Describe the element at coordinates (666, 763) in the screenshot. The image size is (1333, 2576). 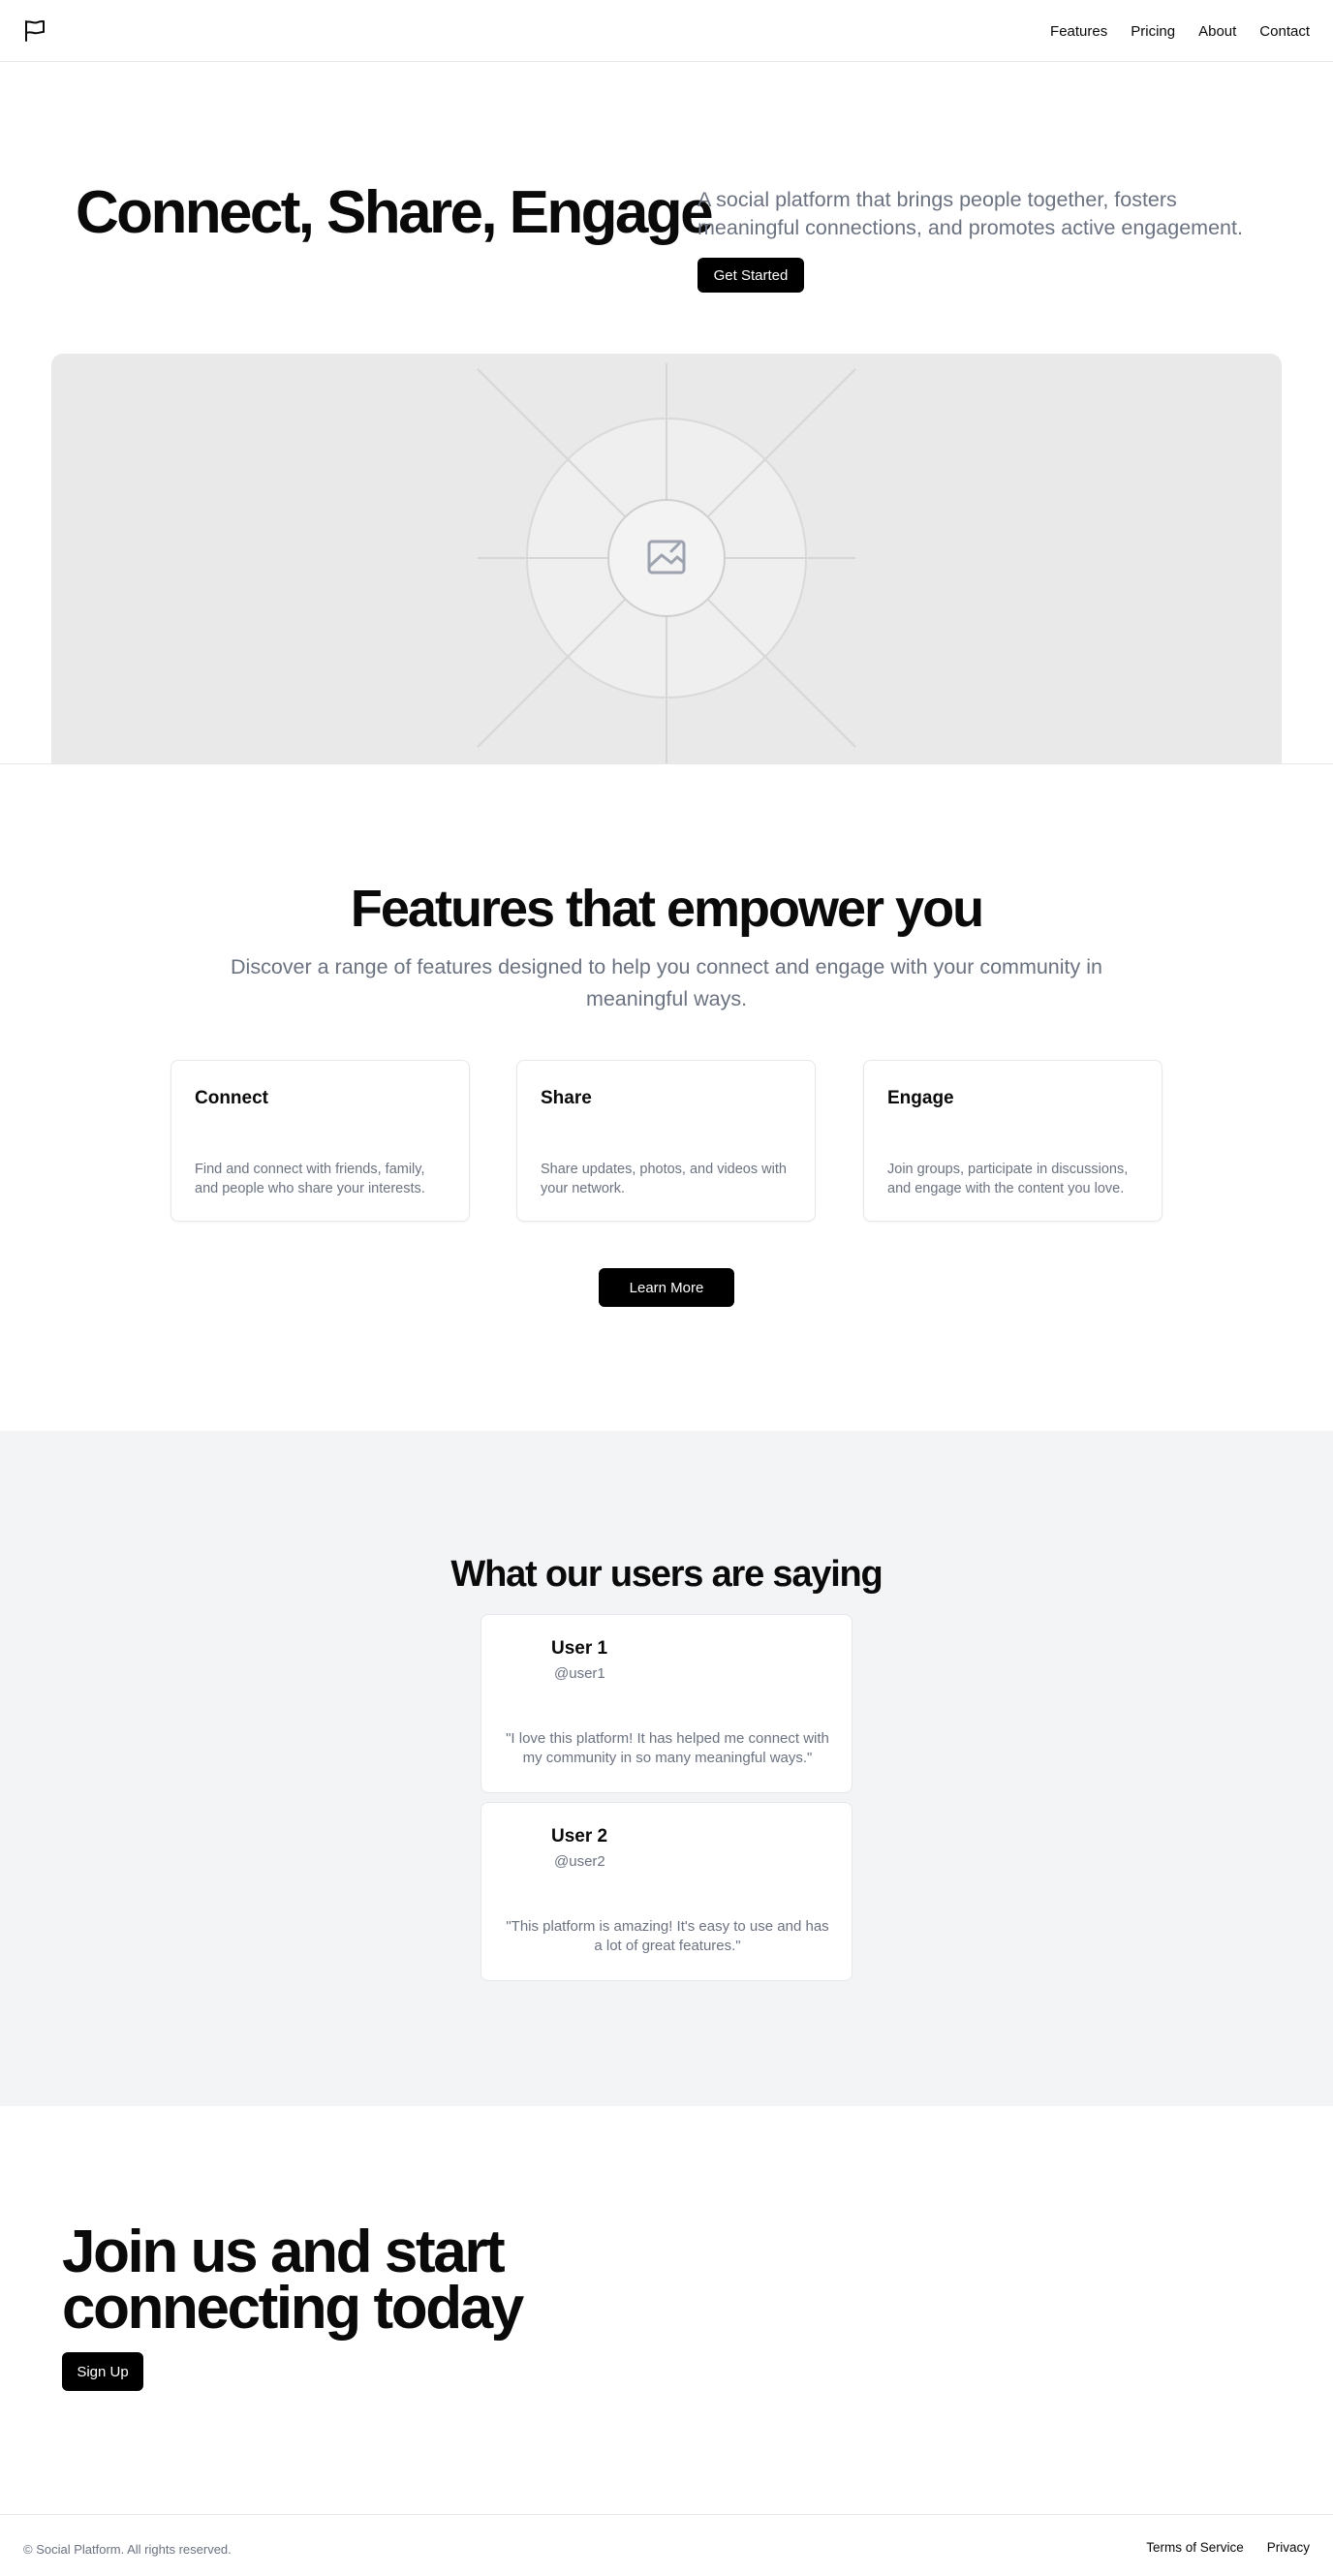
I see `section-divider` at that location.